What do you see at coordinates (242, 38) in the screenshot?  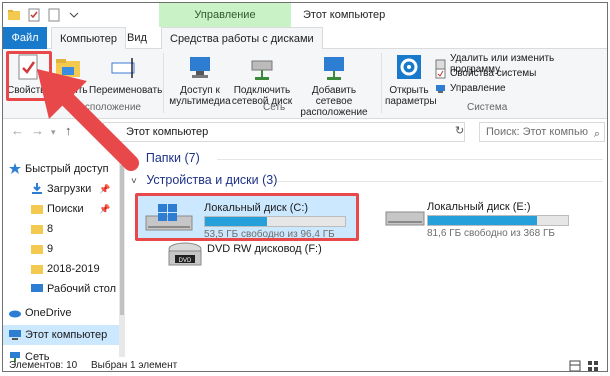 I see `tab-drive-tools: Средства работы с дисками` at bounding box center [242, 38].